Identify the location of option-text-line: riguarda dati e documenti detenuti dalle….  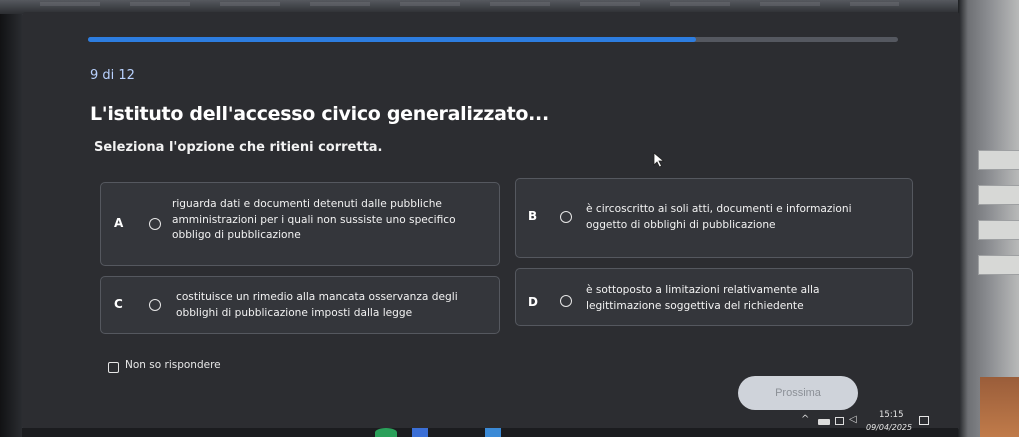
(307, 204).